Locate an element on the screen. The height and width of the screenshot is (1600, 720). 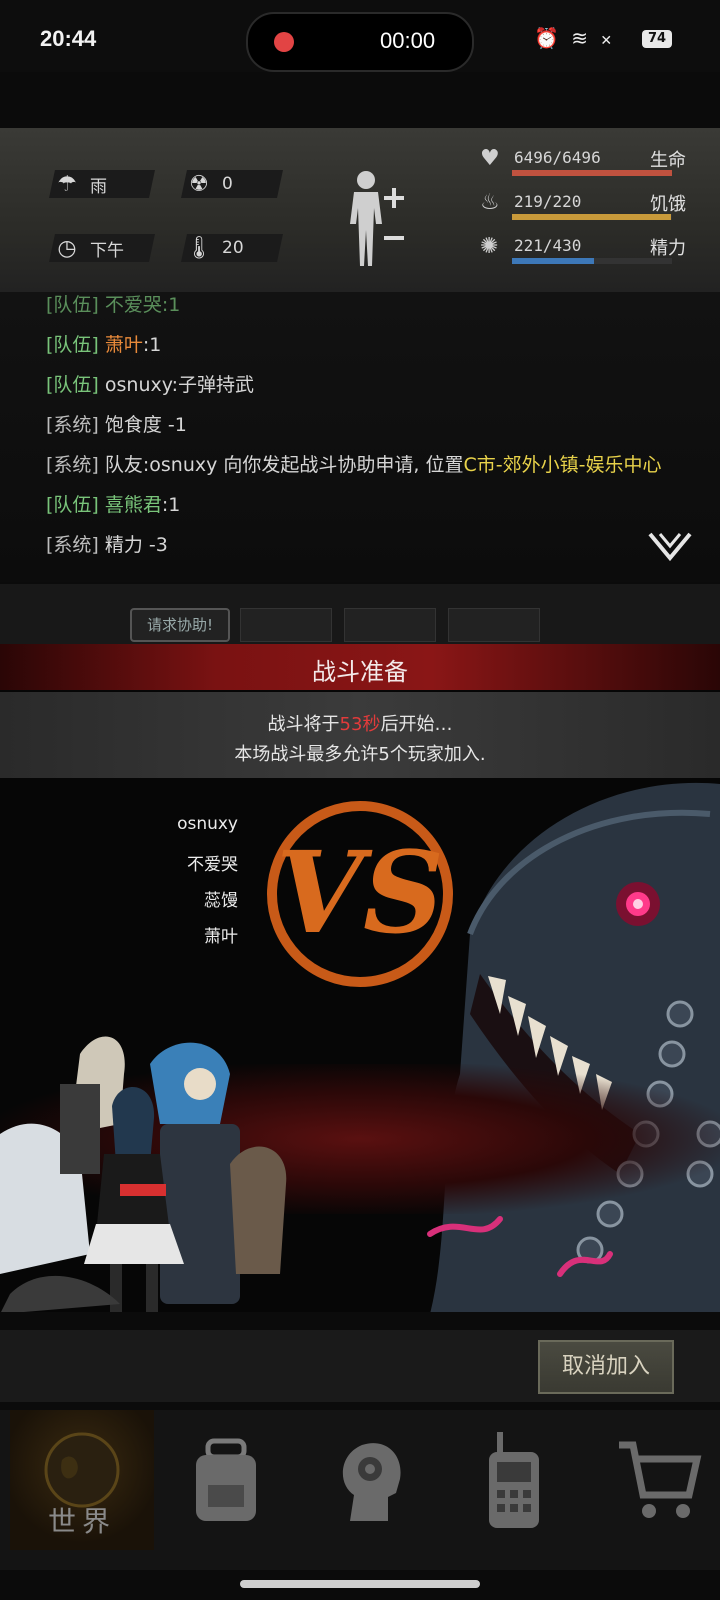
backpack-icon is located at coordinates (226, 1479).